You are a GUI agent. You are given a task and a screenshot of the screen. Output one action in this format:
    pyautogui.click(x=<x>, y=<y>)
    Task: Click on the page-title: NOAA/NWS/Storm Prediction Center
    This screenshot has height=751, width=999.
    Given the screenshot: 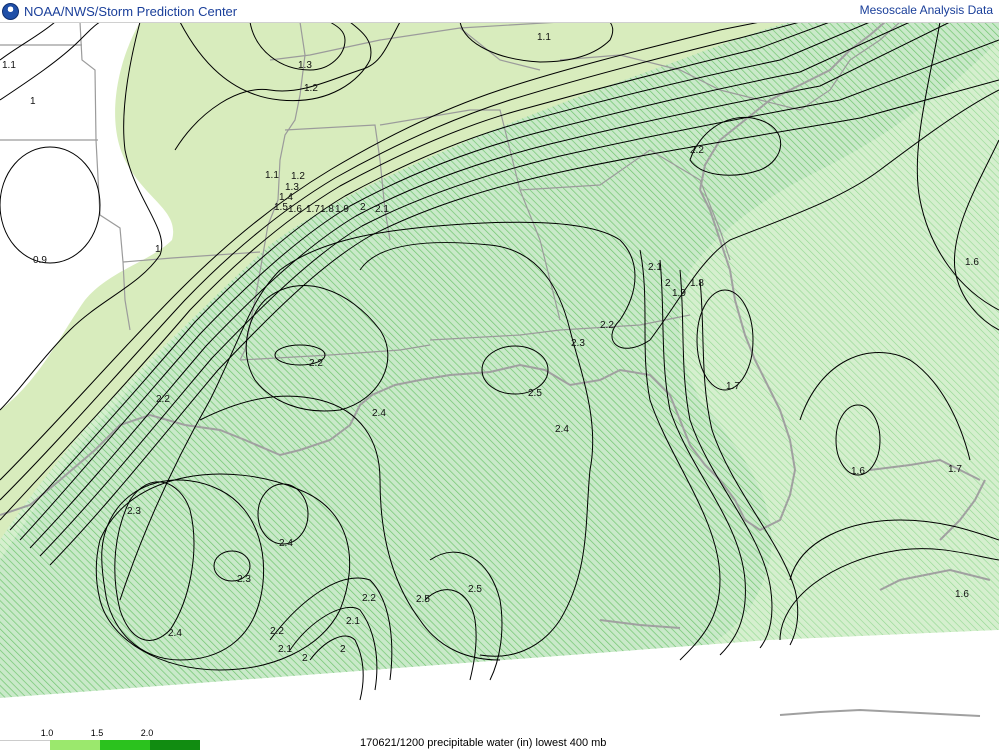 What is the action you would take?
    pyautogui.click(x=131, y=11)
    